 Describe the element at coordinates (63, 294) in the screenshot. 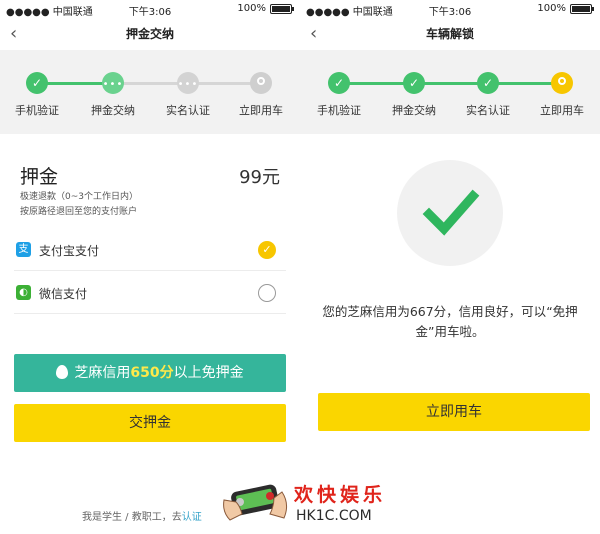

I see `payment-label: 微信支付` at that location.